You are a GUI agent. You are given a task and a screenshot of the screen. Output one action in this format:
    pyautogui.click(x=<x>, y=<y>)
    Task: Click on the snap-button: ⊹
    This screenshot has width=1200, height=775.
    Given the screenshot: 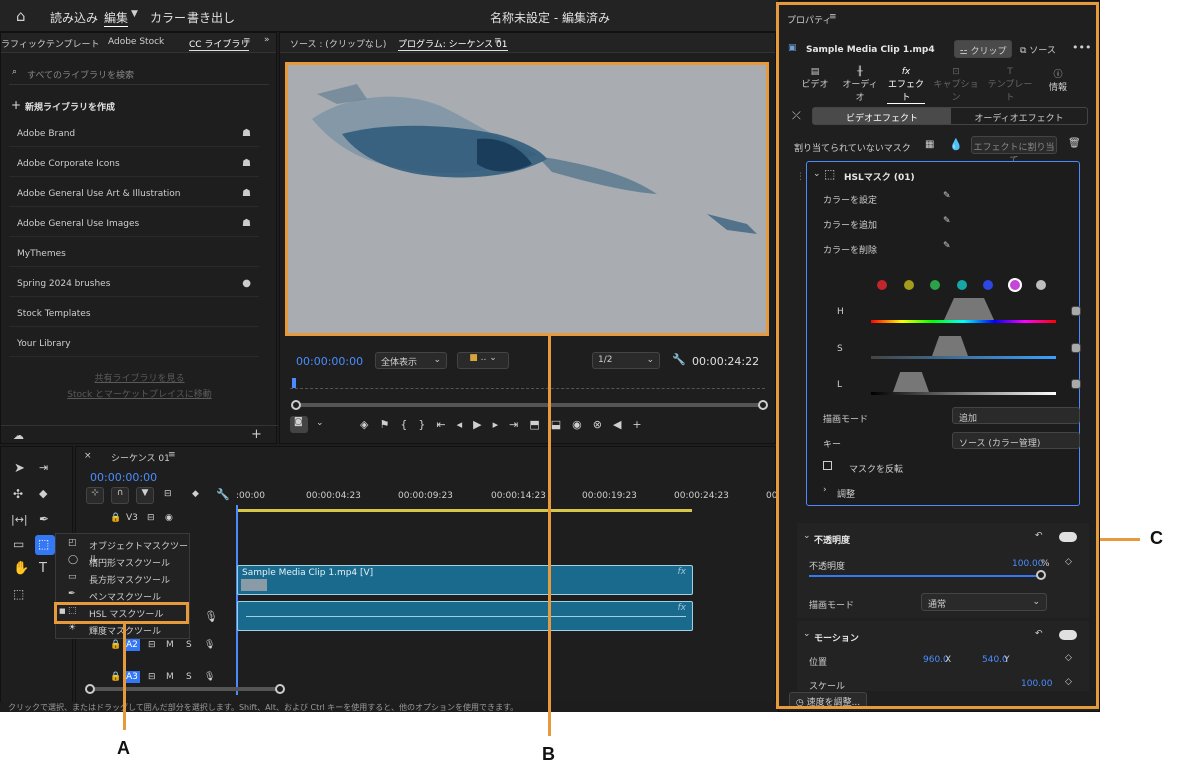 What is the action you would take?
    pyautogui.click(x=95, y=495)
    